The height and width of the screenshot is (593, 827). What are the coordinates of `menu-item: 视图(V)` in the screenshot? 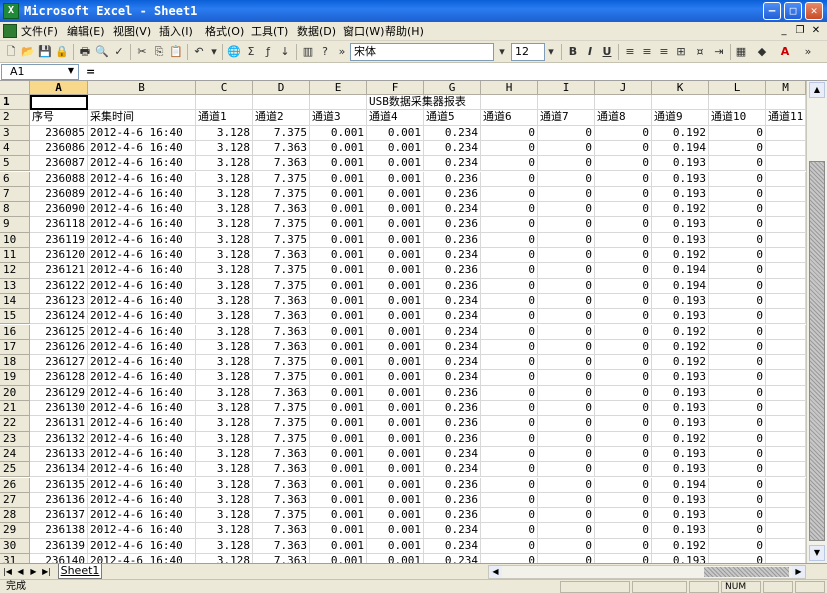 It's located at (132, 31).